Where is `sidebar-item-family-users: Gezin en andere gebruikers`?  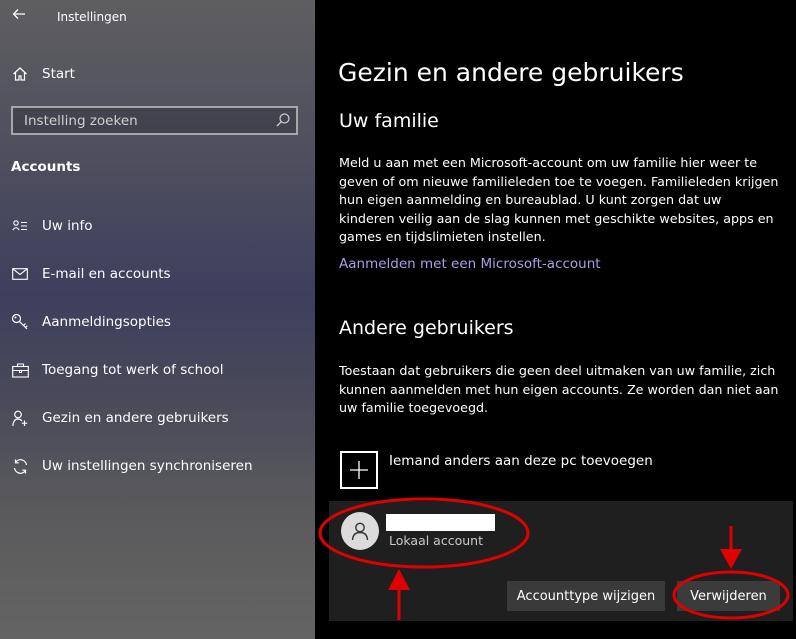 sidebar-item-family-users: Gezin en andere gebruikers is located at coordinates (157, 418).